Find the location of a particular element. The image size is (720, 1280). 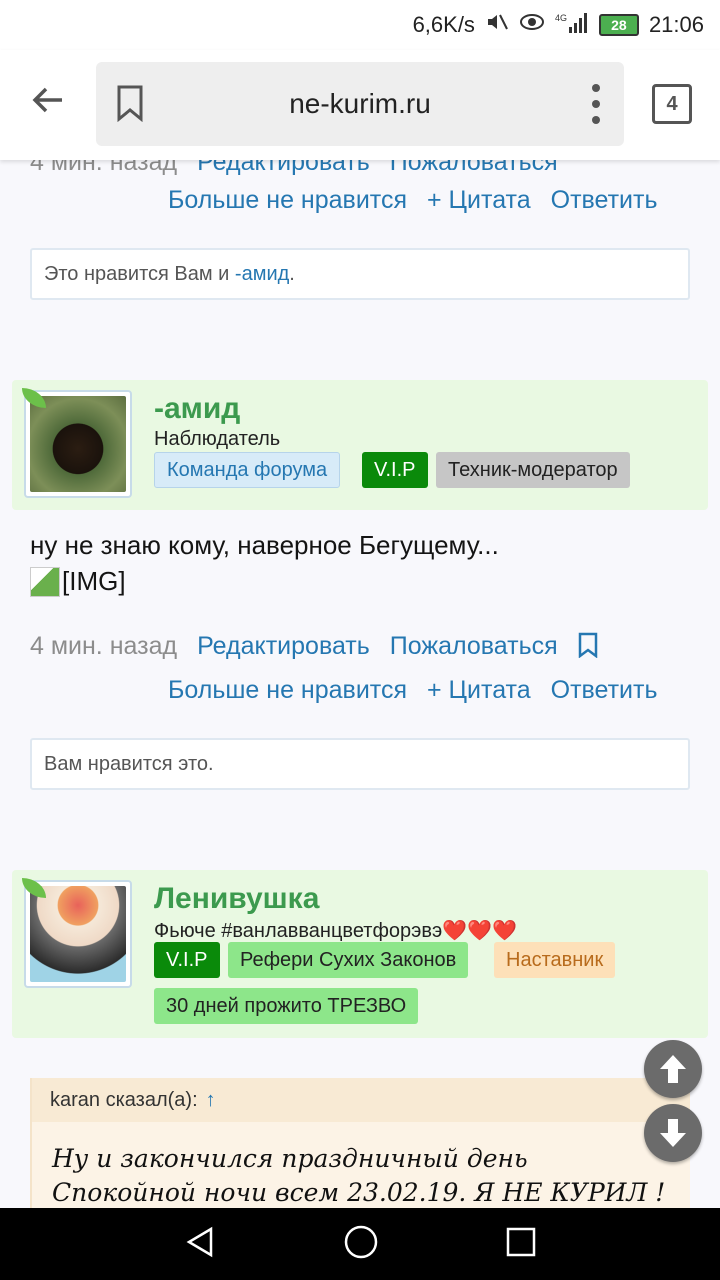

badge-tech-moderator: Техник-модератор is located at coordinates (533, 470).